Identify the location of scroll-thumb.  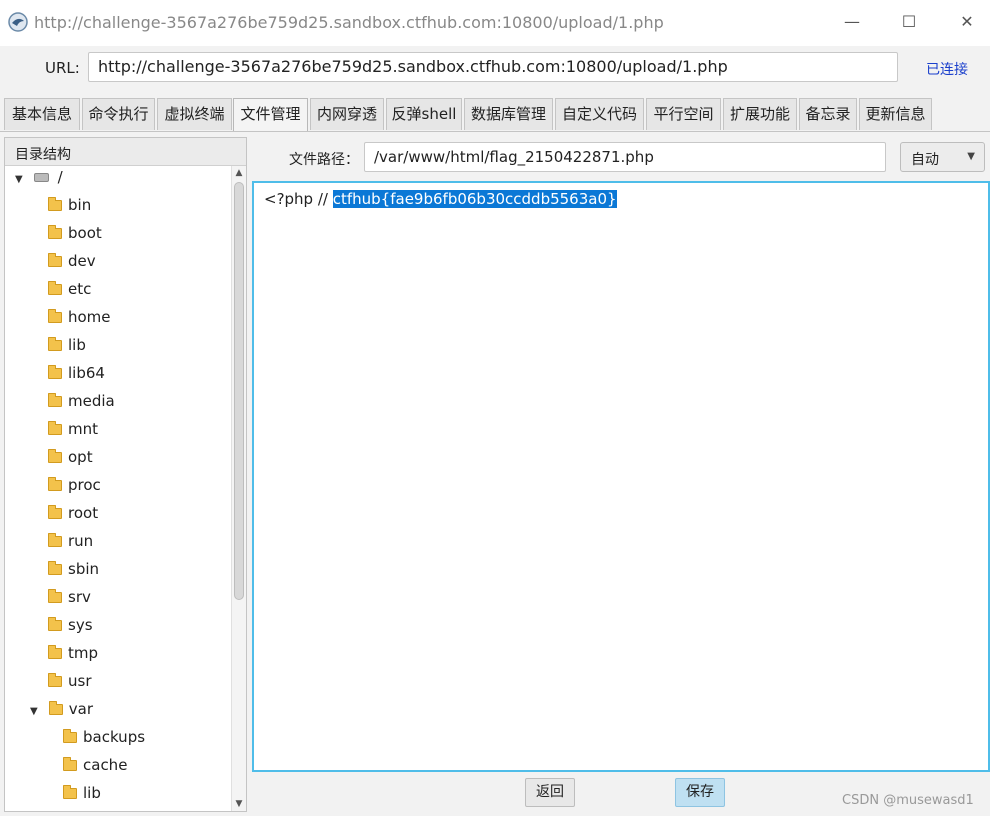
(239, 391).